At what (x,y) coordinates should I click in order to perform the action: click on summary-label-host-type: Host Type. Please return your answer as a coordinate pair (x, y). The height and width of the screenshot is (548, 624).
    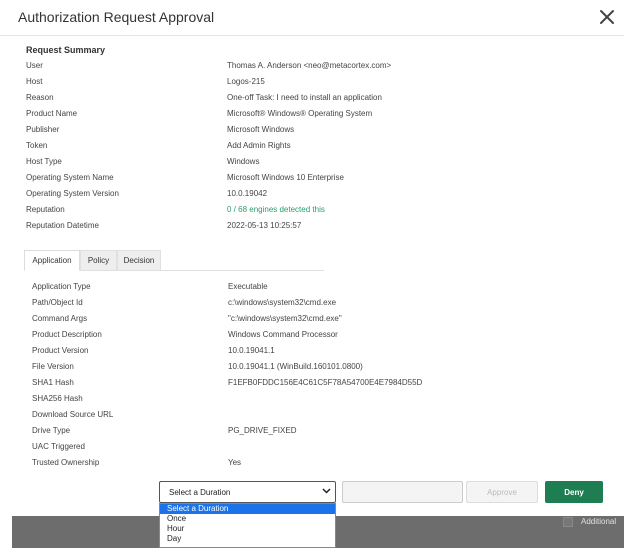
    Looking at the image, I should click on (44, 161).